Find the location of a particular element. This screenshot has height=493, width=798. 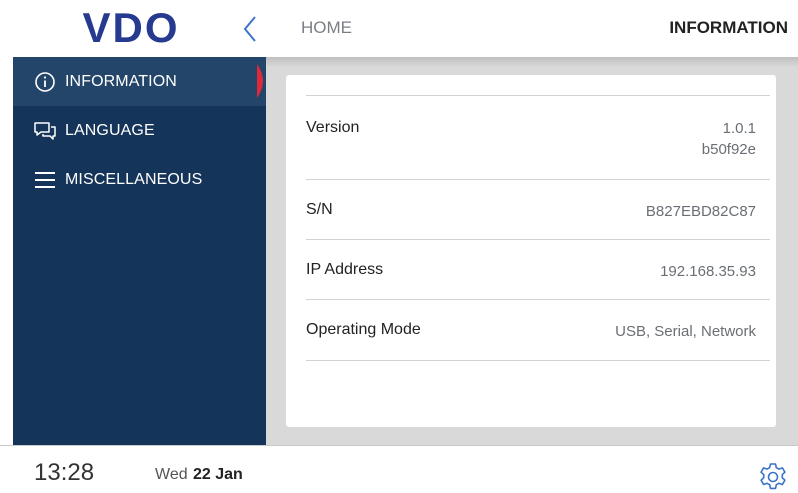

date-weekday: Wed is located at coordinates (171, 474).